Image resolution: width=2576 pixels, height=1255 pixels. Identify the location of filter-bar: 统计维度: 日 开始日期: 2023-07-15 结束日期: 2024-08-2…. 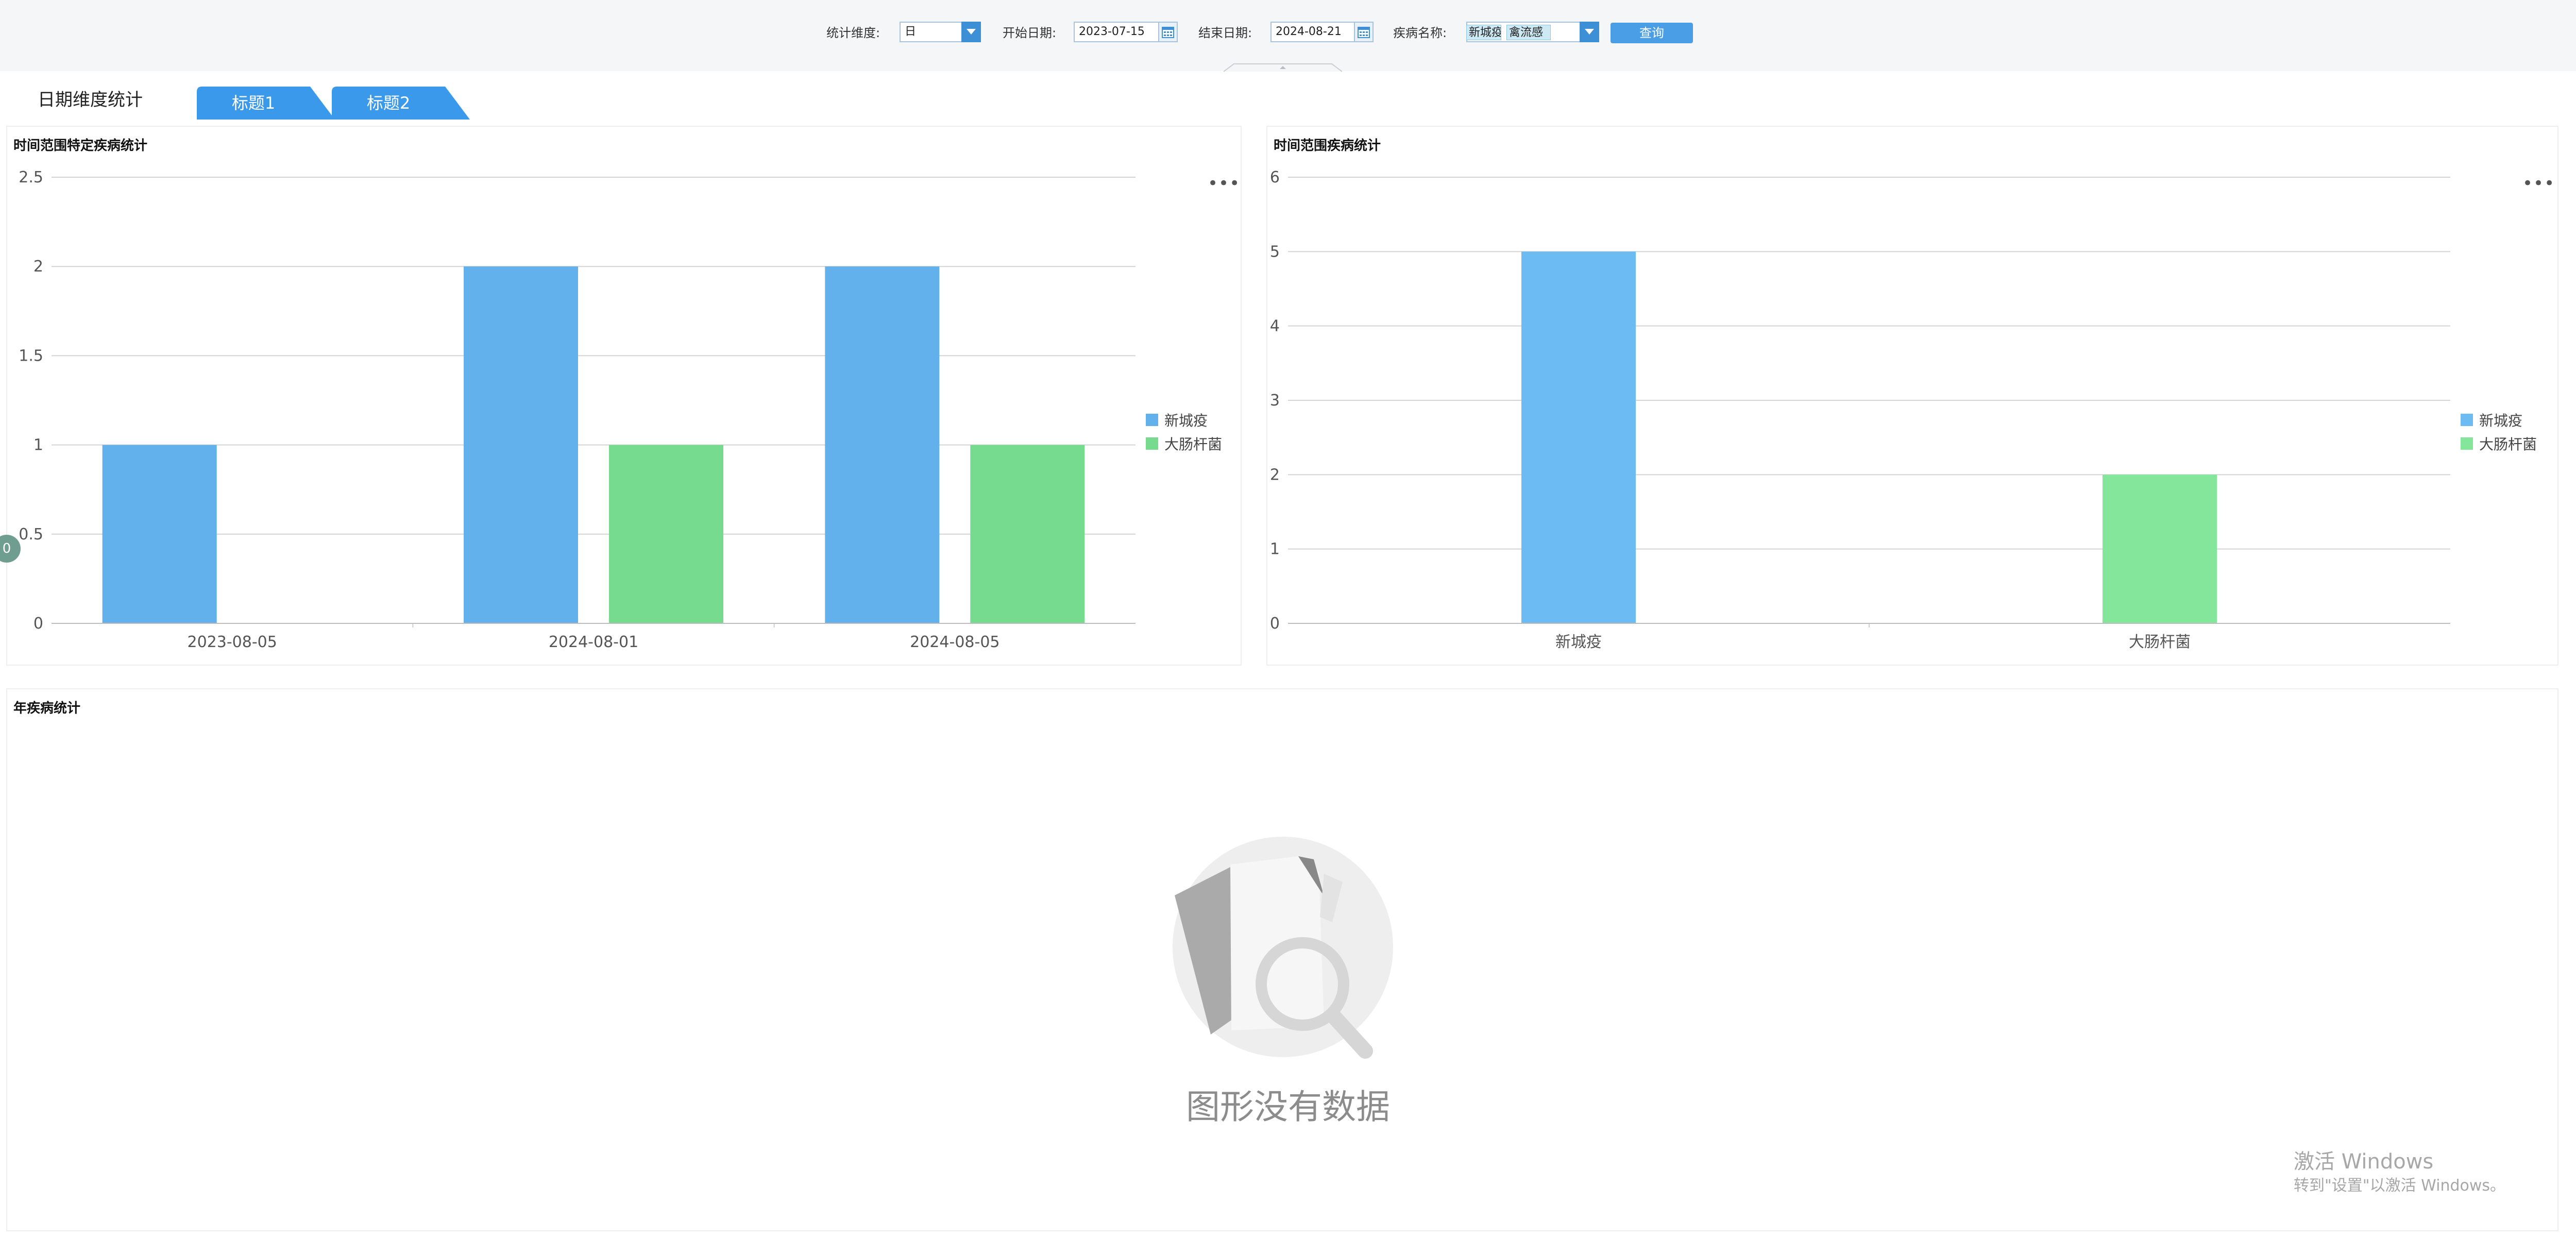
(1288, 36).